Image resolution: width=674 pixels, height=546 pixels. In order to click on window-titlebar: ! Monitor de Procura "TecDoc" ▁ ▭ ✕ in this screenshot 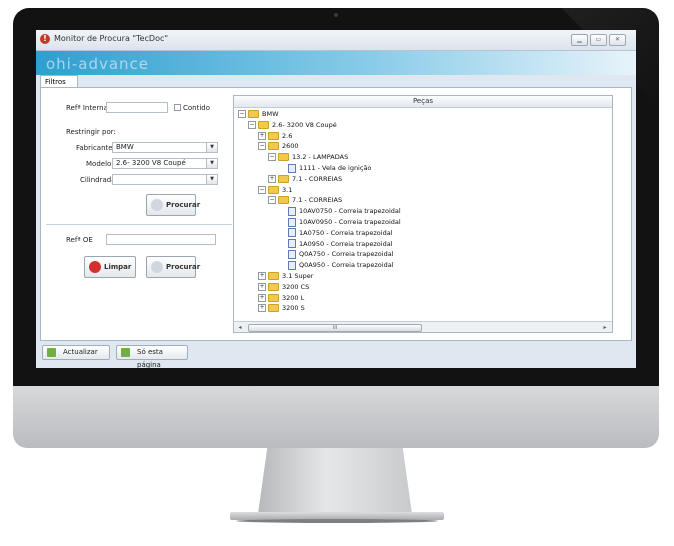, I will do `click(336, 40)`.